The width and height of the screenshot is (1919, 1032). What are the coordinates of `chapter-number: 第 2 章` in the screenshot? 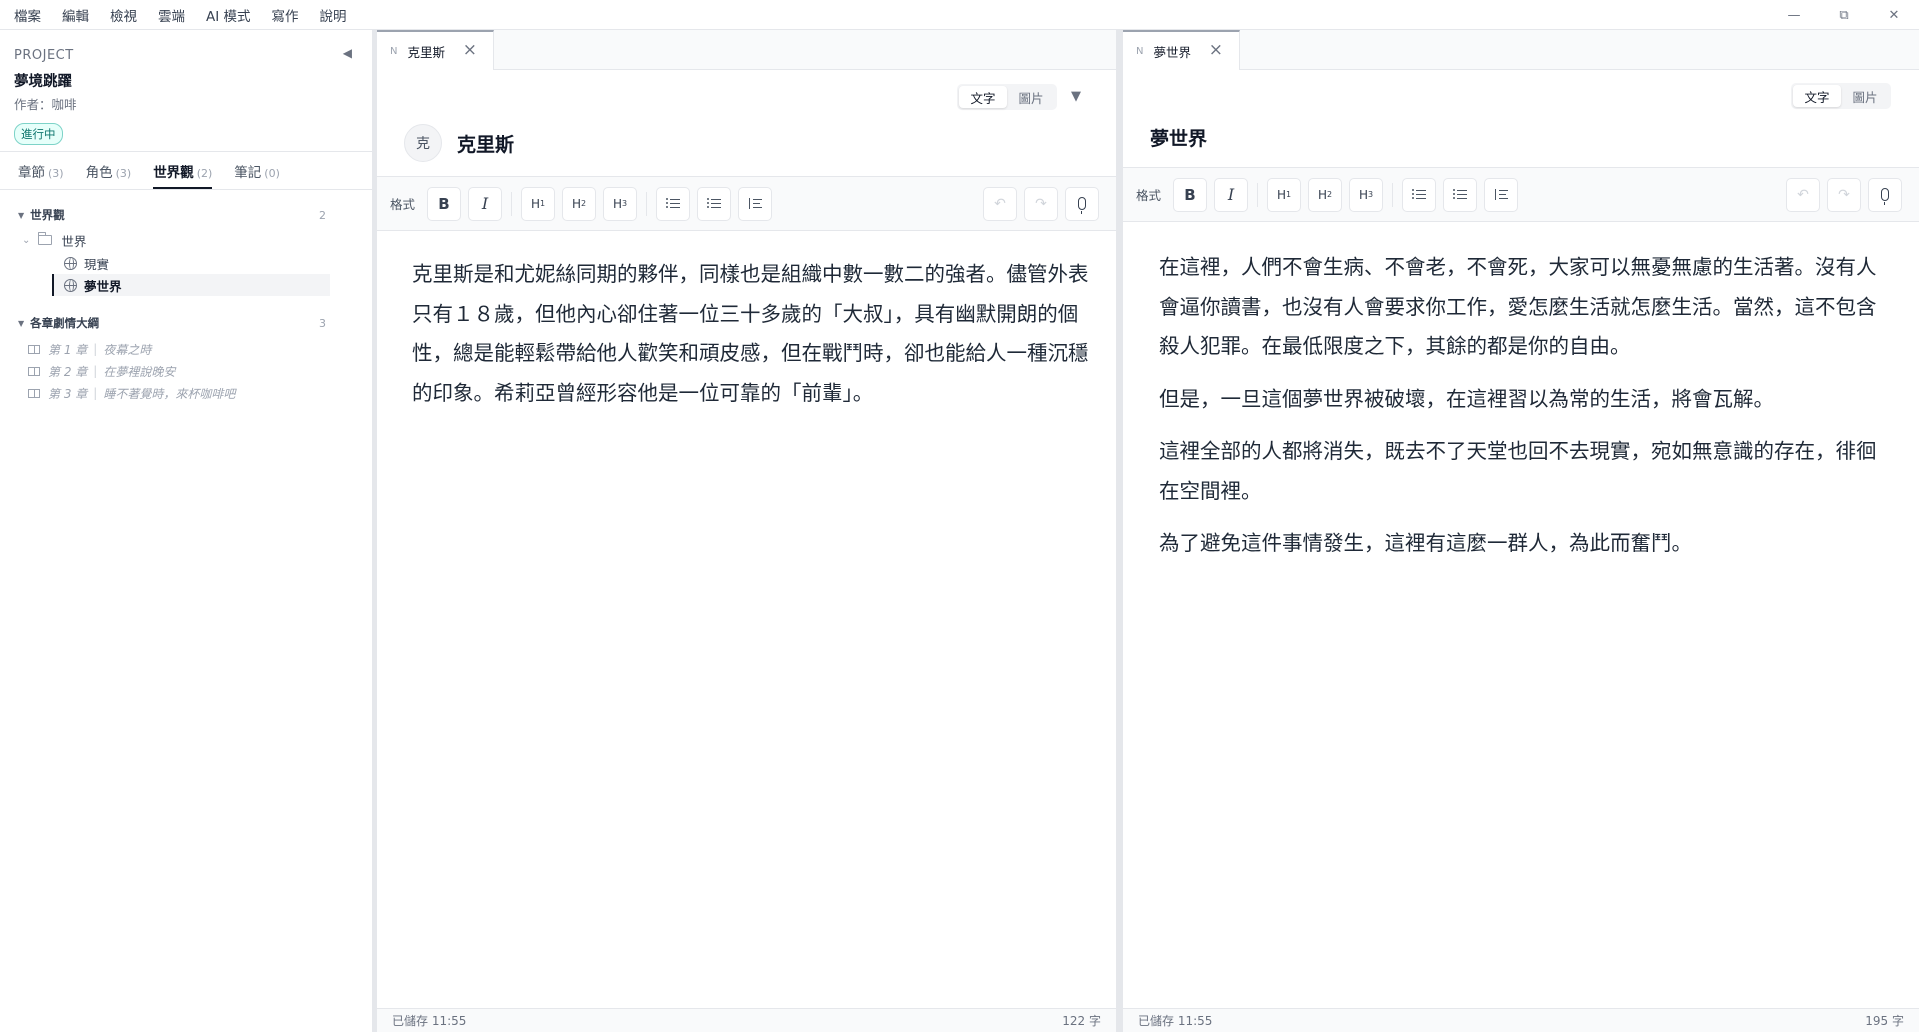 It's located at (68, 371).